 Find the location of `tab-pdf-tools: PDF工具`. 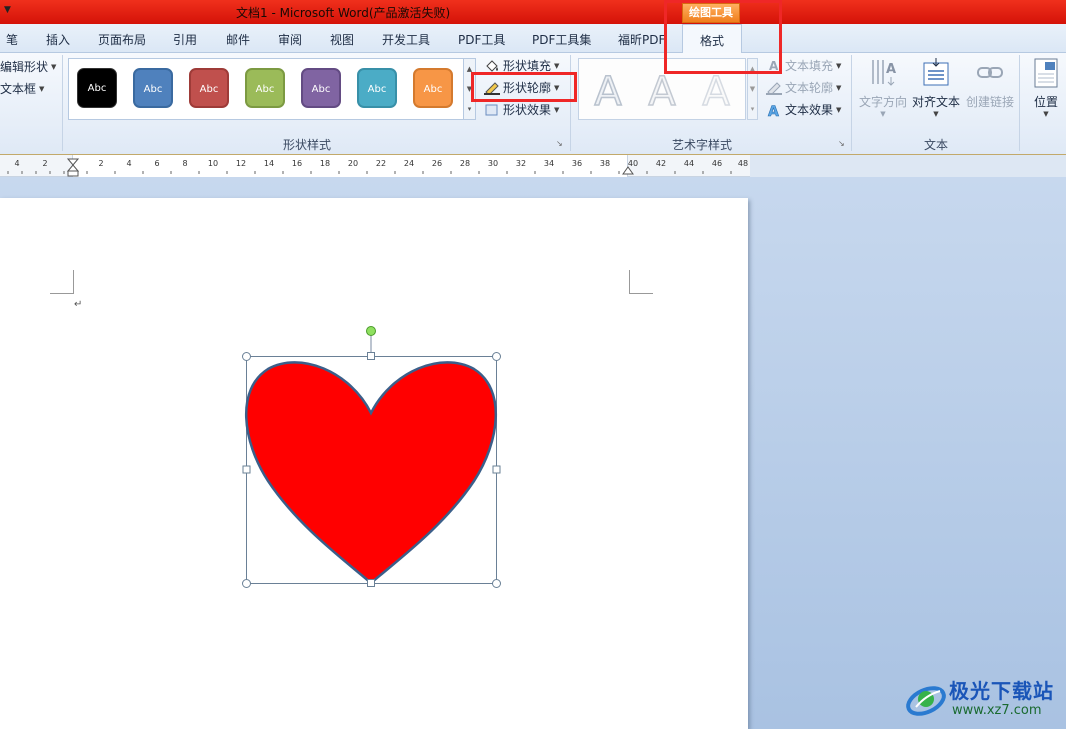

tab-pdf-tools: PDF工具 is located at coordinates (481, 39).